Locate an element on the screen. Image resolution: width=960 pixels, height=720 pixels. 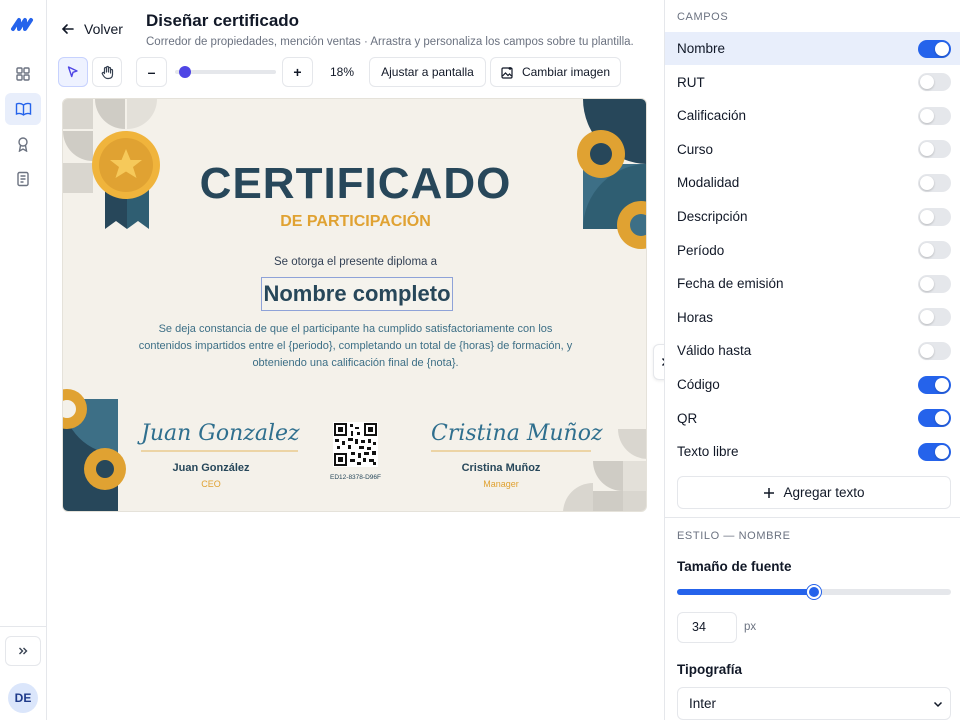
double-chevron-right-icon is located at coordinates (23, 651).